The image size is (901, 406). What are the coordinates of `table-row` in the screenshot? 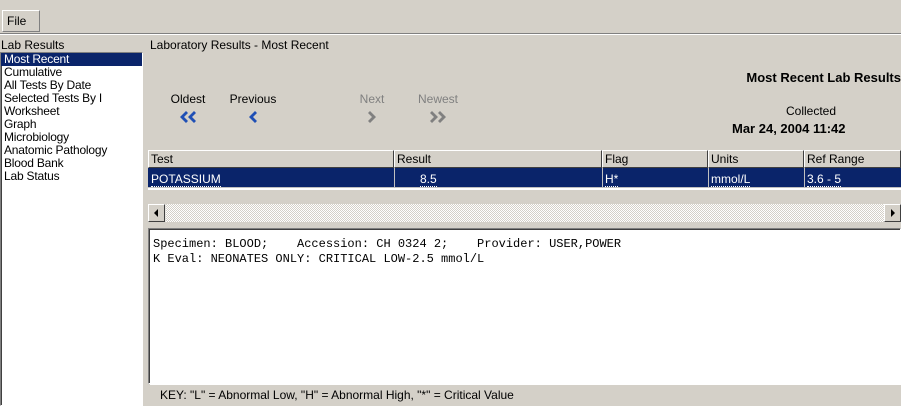 It's located at (524, 178).